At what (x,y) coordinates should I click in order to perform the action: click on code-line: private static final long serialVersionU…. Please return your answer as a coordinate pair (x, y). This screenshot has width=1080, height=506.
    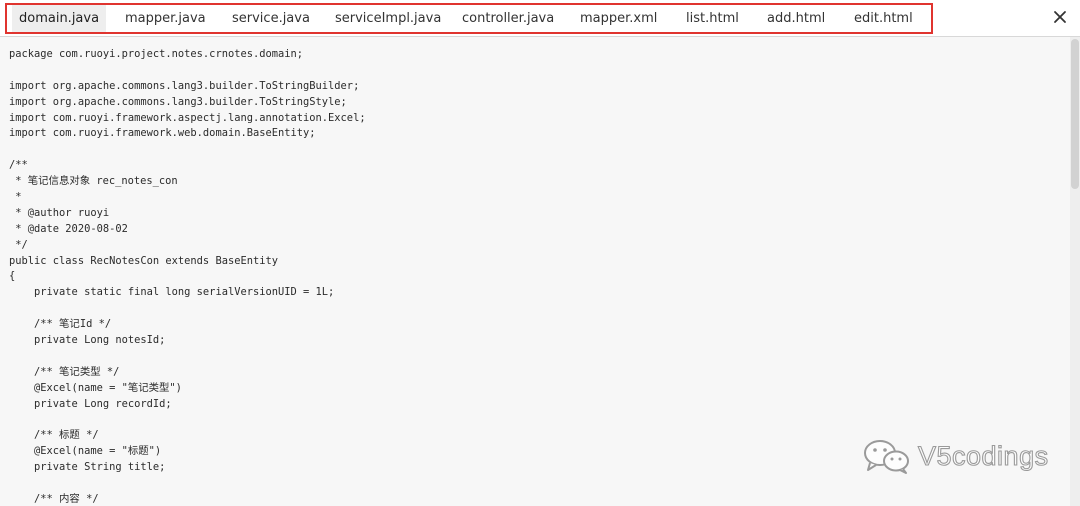
    Looking at the image, I should click on (172, 292).